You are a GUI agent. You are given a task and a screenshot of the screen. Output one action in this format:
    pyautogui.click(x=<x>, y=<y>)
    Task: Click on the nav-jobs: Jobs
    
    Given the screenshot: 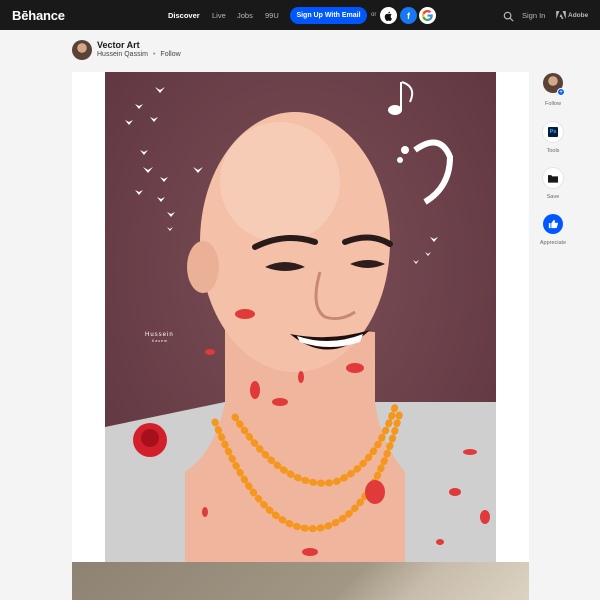 What is the action you would take?
    pyautogui.click(x=245, y=15)
    